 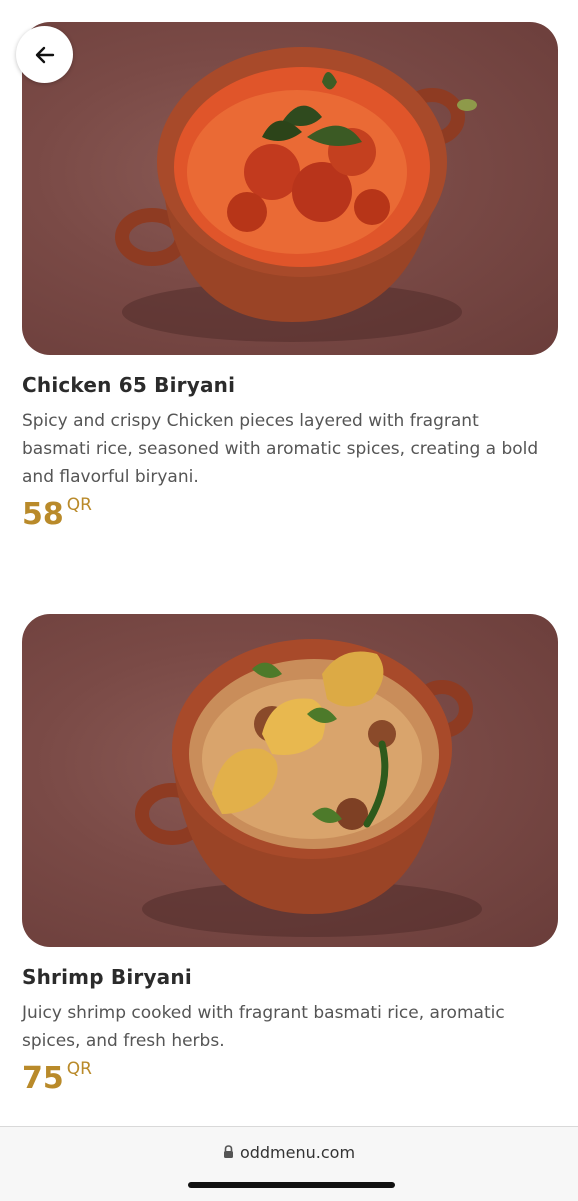 I want to click on lock-icon, so click(x=228, y=1153).